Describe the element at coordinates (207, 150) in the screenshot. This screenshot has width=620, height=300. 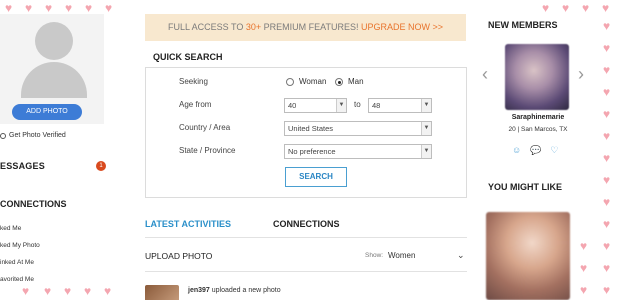
I see `state-label: State / Province` at that location.